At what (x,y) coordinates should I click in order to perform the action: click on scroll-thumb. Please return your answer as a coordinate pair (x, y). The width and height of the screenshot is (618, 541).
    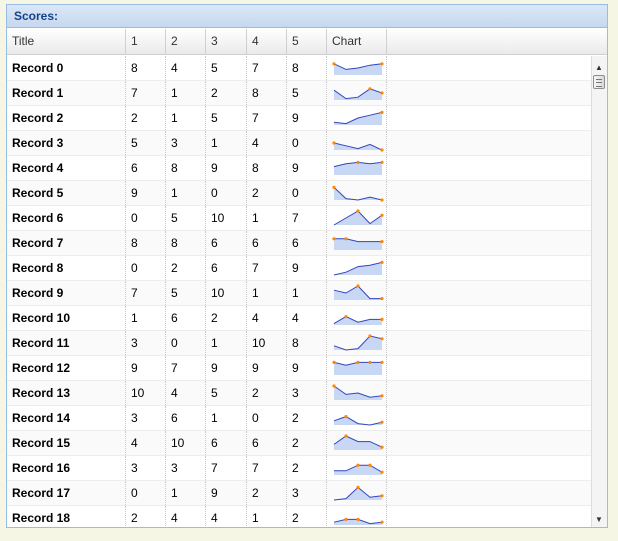
    Looking at the image, I should click on (599, 82).